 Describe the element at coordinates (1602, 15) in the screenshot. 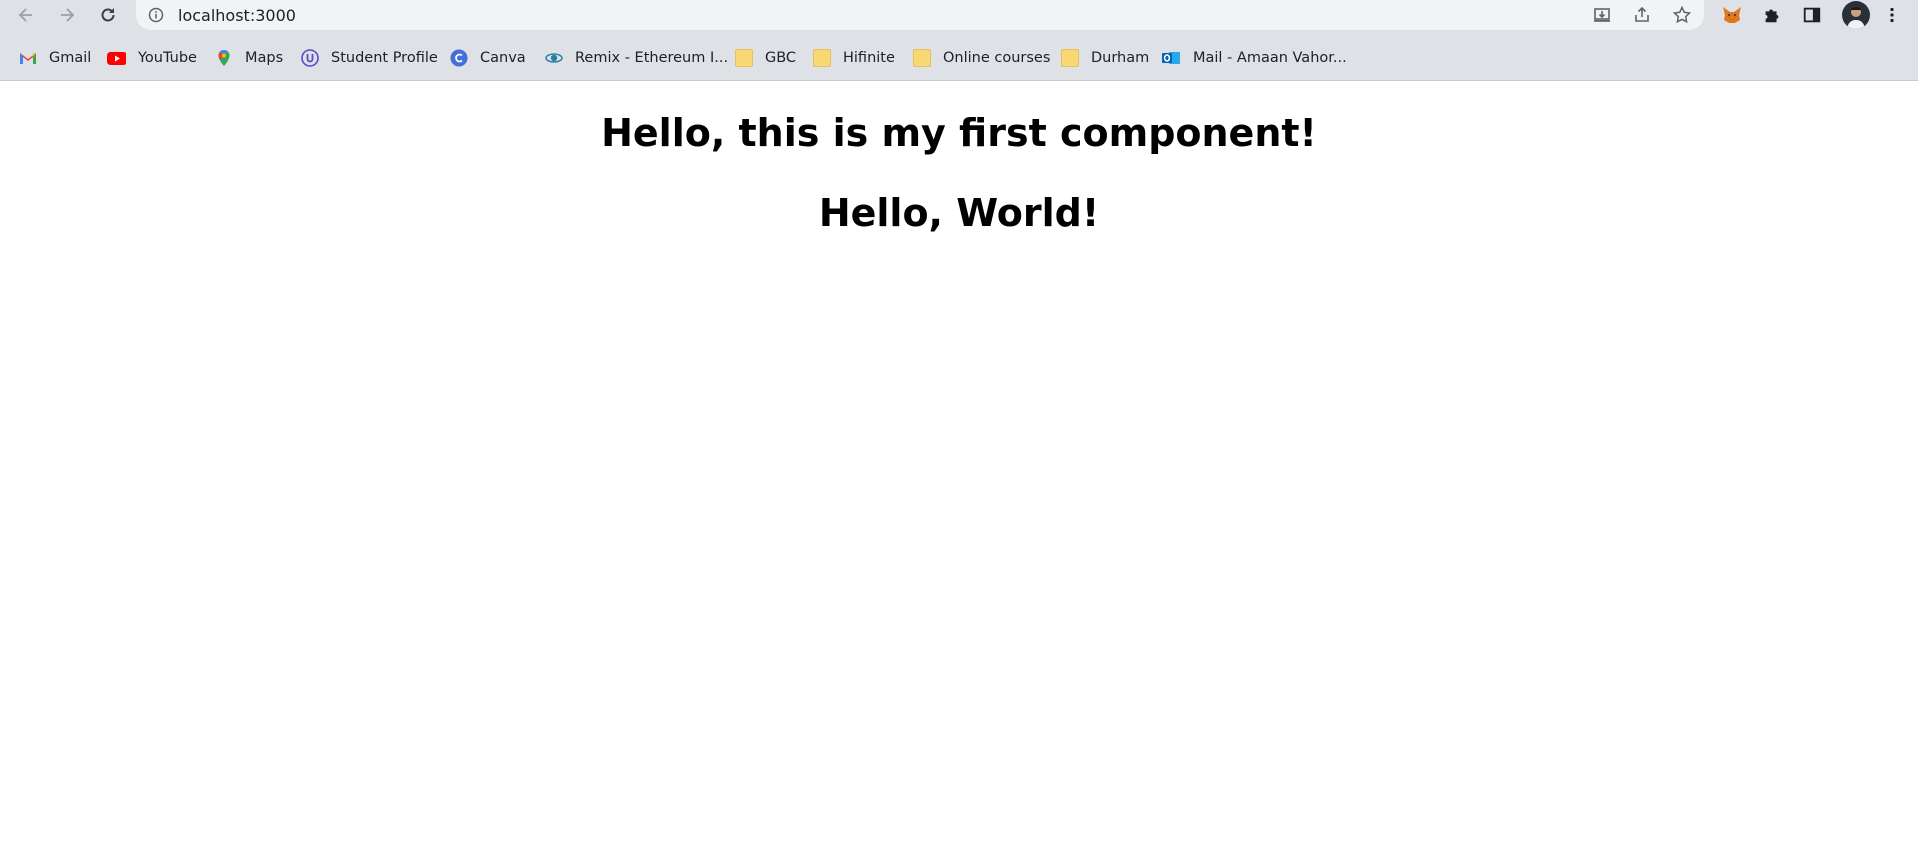

I see `install-app-icon` at that location.